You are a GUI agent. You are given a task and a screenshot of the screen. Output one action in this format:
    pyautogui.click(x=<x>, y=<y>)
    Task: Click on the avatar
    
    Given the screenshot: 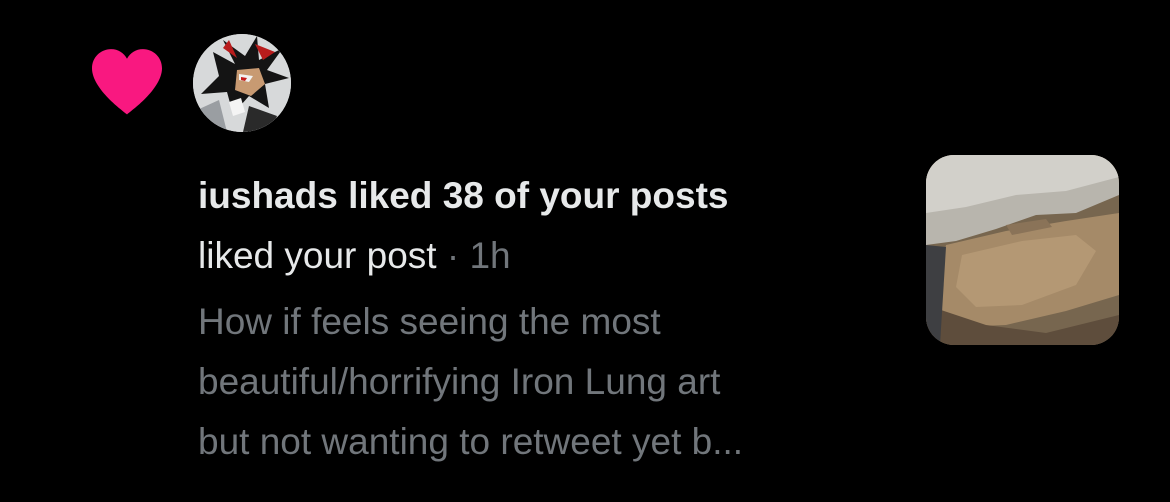 What is the action you would take?
    pyautogui.click(x=242, y=83)
    